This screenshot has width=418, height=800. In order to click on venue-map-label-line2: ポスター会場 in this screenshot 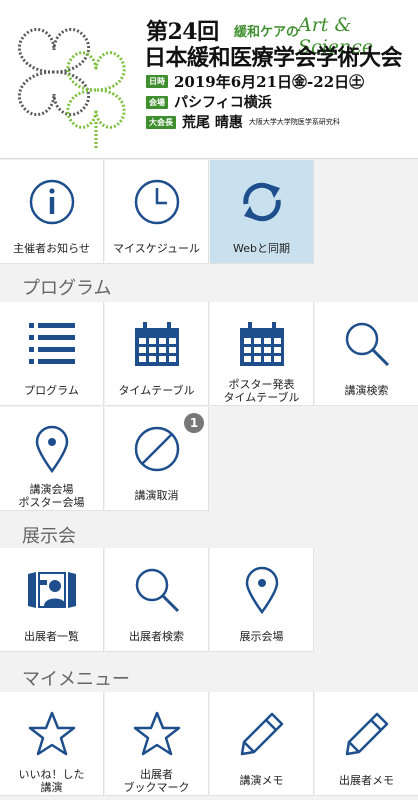, I will do `click(51, 502)`.